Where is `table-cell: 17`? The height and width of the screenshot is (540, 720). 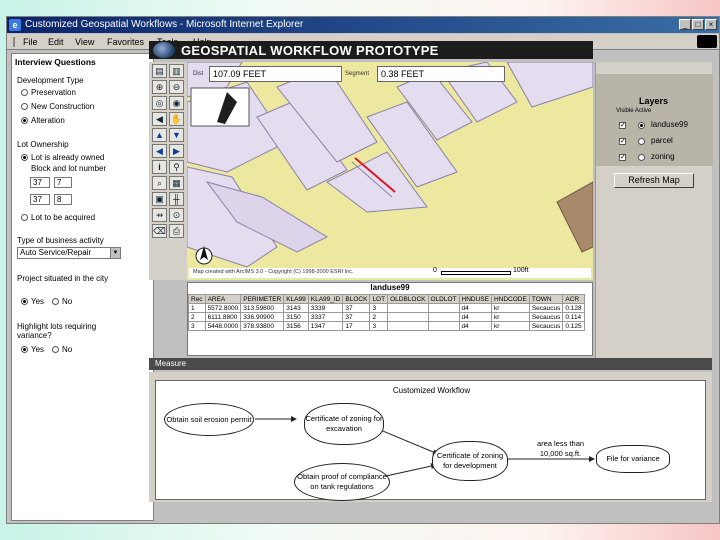 table-cell: 17 is located at coordinates (356, 326).